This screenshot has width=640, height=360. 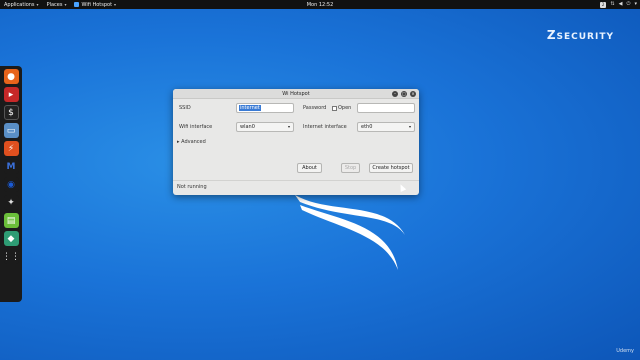 What do you see at coordinates (11, 148) in the screenshot?
I see `burp-icon: ⚡` at bounding box center [11, 148].